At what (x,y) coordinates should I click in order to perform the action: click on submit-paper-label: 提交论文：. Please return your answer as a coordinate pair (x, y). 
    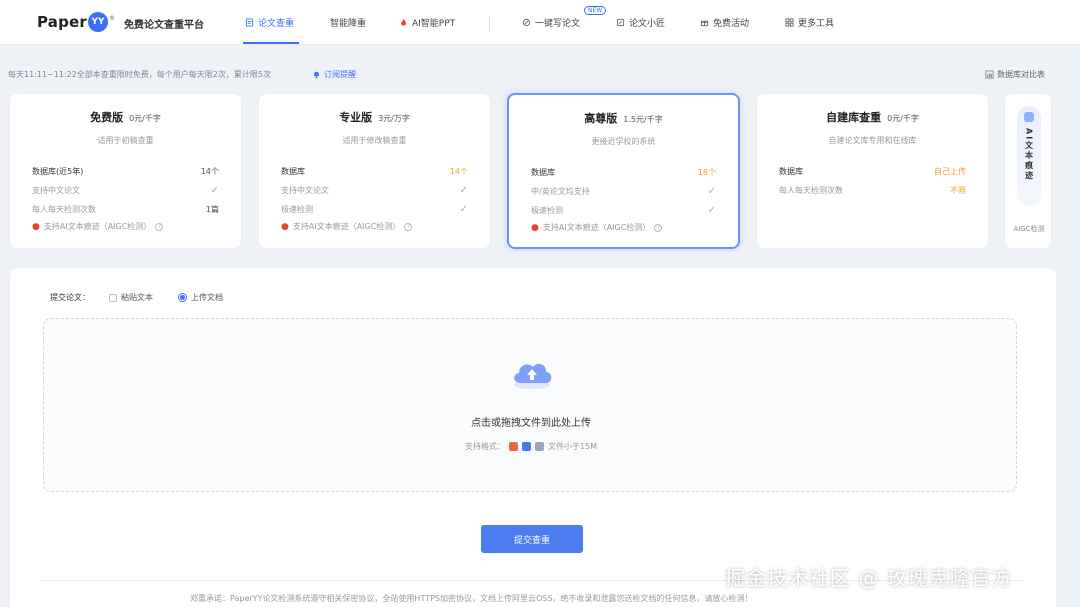
    Looking at the image, I should click on (70, 297).